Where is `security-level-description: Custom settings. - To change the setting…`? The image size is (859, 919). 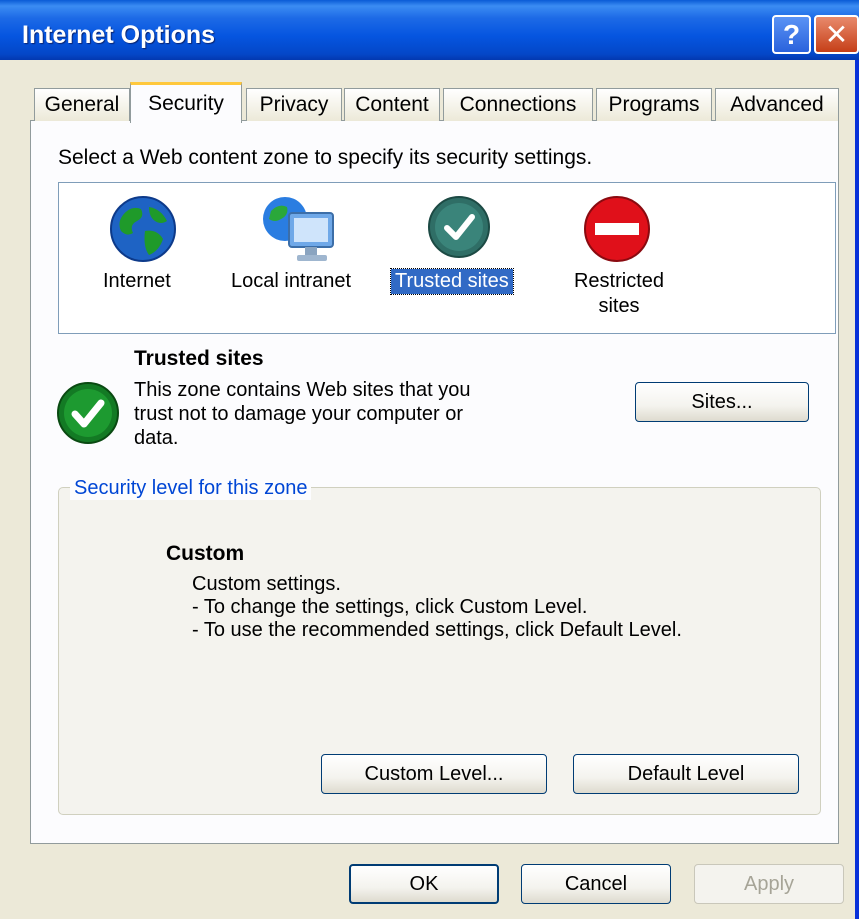
security-level-description: Custom settings. - To change the setting… is located at coordinates (437, 607).